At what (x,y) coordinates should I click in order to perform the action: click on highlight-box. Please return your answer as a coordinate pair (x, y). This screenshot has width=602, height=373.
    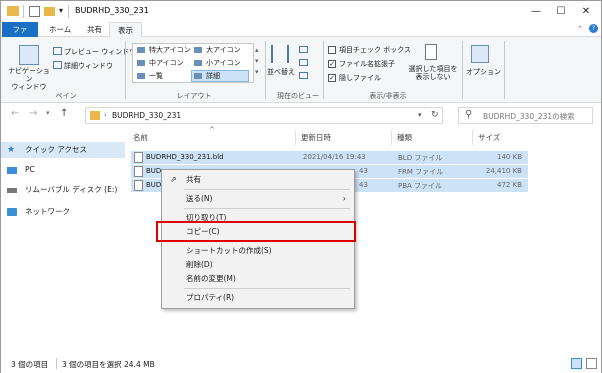
    Looking at the image, I should click on (256, 231).